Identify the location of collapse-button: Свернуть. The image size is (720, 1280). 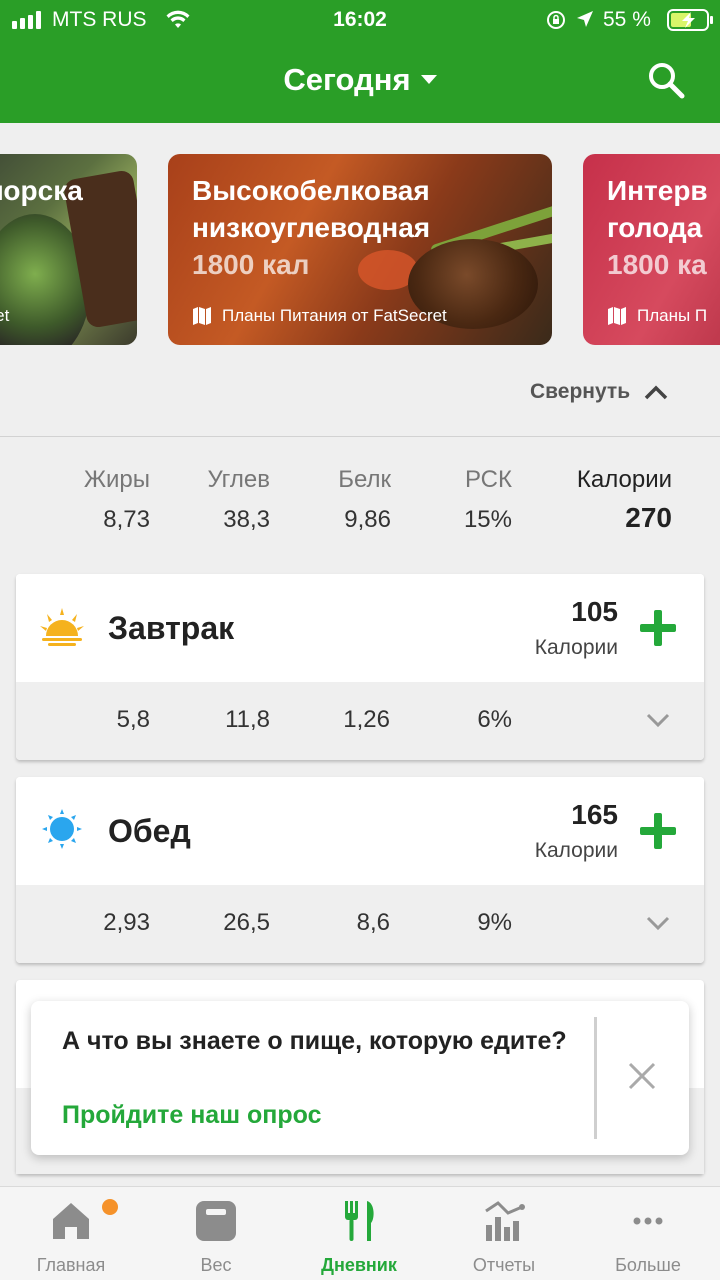
(599, 392).